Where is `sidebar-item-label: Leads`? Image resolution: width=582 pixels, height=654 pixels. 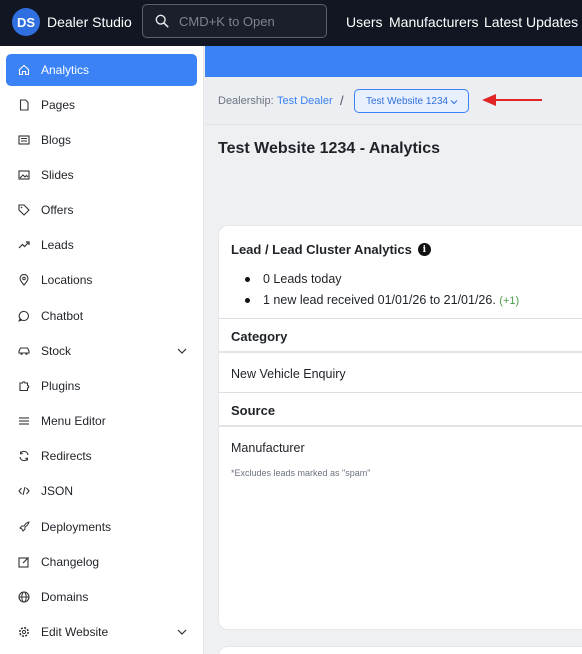
sidebar-item-label: Leads is located at coordinates (57, 245).